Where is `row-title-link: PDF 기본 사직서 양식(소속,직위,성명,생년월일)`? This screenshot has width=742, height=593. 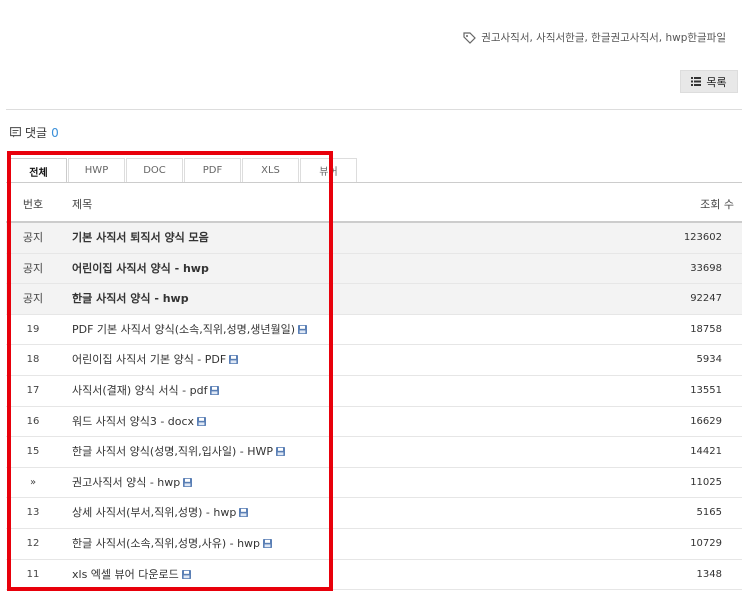 row-title-link: PDF 기본 사직서 양식(소속,직위,성명,생년월일) is located at coordinates (190, 329).